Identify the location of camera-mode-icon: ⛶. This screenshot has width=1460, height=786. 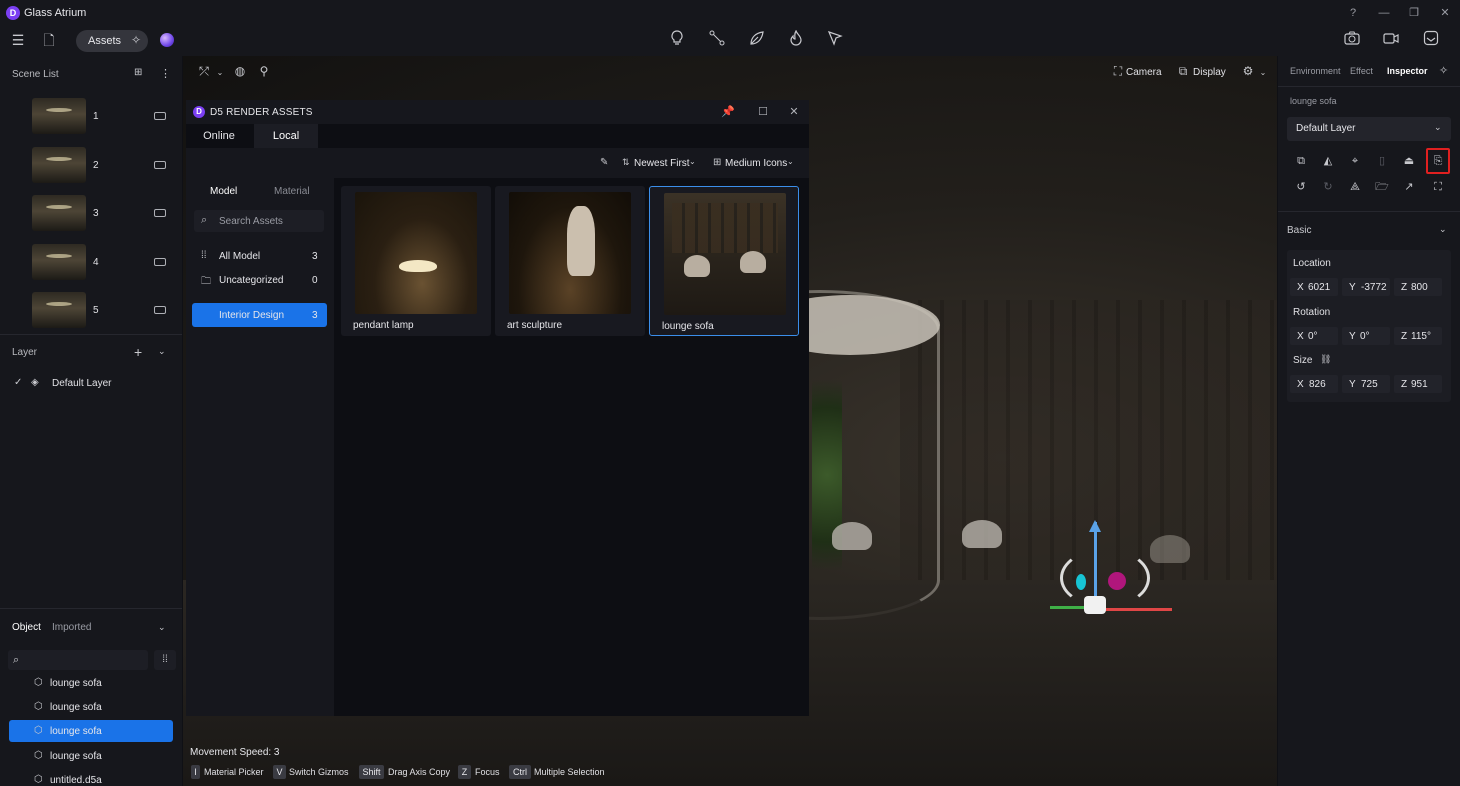
(1118, 72).